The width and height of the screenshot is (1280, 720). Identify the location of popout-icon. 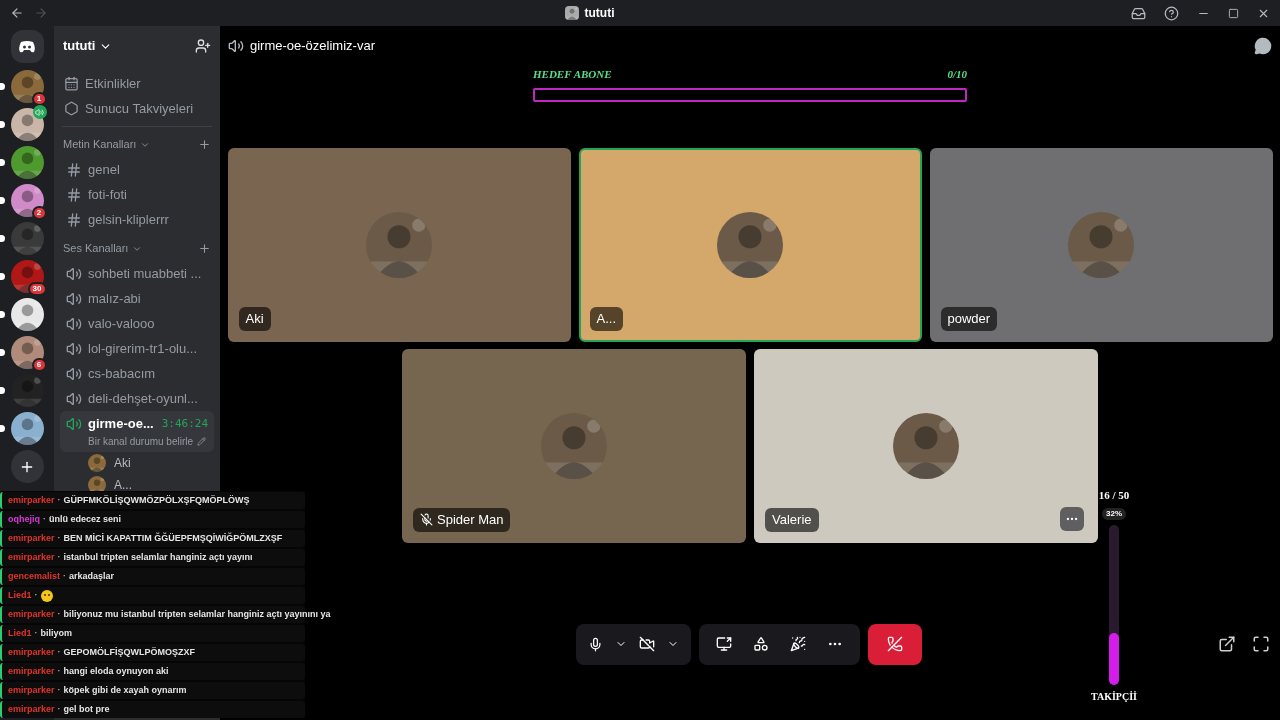
(1227, 644).